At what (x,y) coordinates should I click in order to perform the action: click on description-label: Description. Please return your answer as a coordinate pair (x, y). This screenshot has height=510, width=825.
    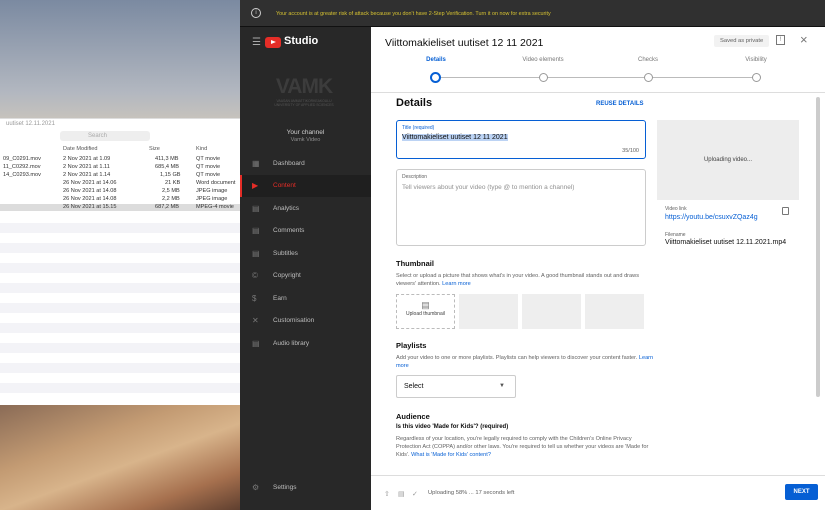
    Looking at the image, I should click on (415, 177).